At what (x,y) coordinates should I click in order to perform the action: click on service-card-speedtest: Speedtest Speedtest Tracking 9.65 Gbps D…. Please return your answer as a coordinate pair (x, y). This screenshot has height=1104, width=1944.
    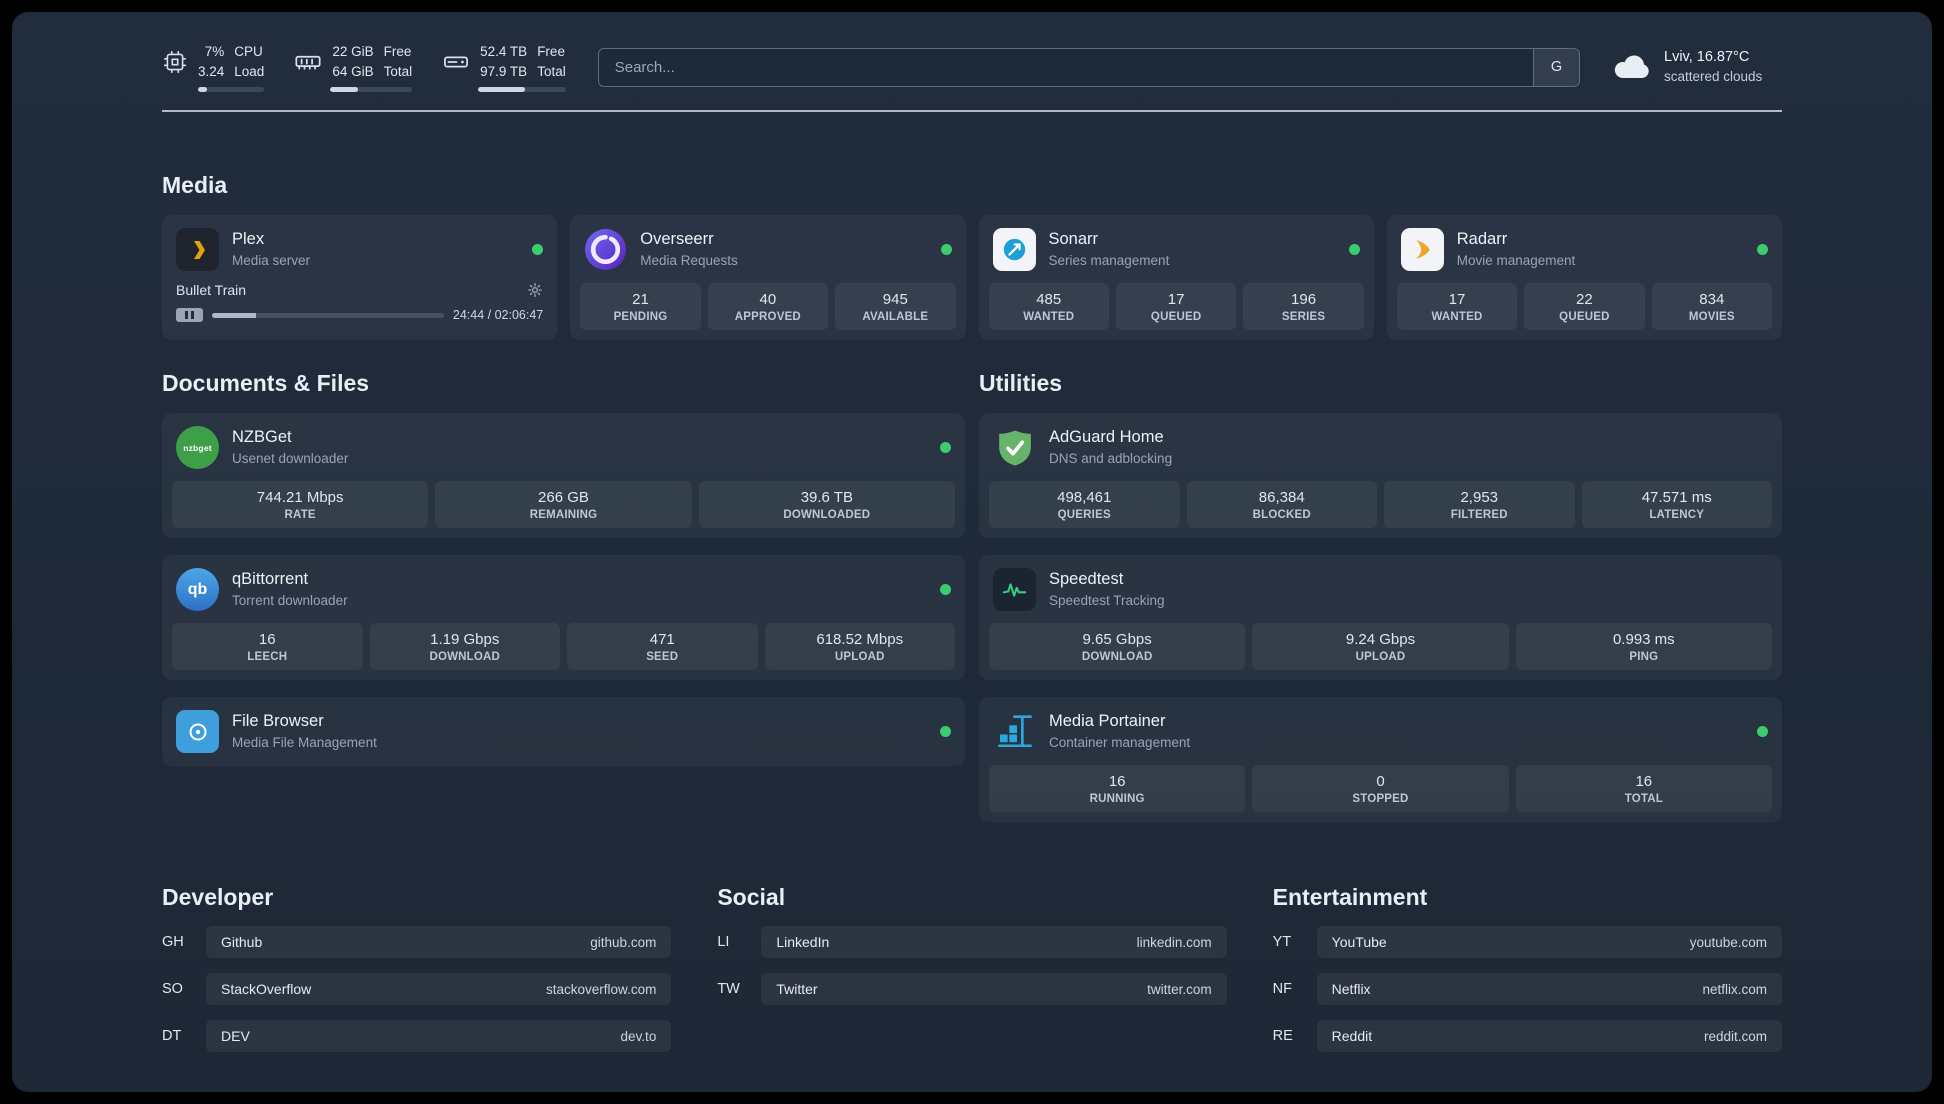
    Looking at the image, I should click on (1380, 618).